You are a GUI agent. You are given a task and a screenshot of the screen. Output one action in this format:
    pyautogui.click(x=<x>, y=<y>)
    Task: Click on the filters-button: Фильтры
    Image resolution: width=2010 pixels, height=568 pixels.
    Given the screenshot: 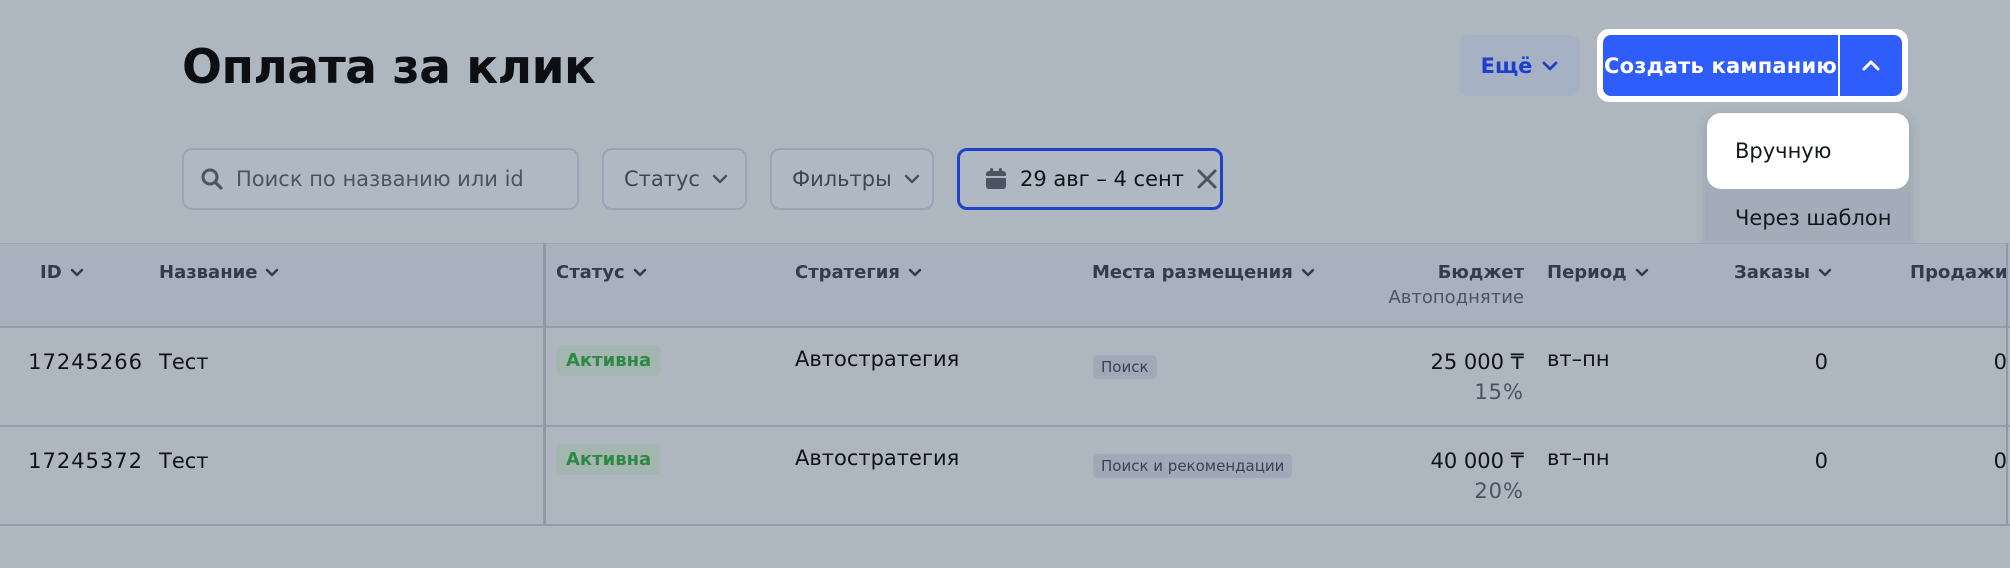 What is the action you would take?
    pyautogui.click(x=852, y=179)
    